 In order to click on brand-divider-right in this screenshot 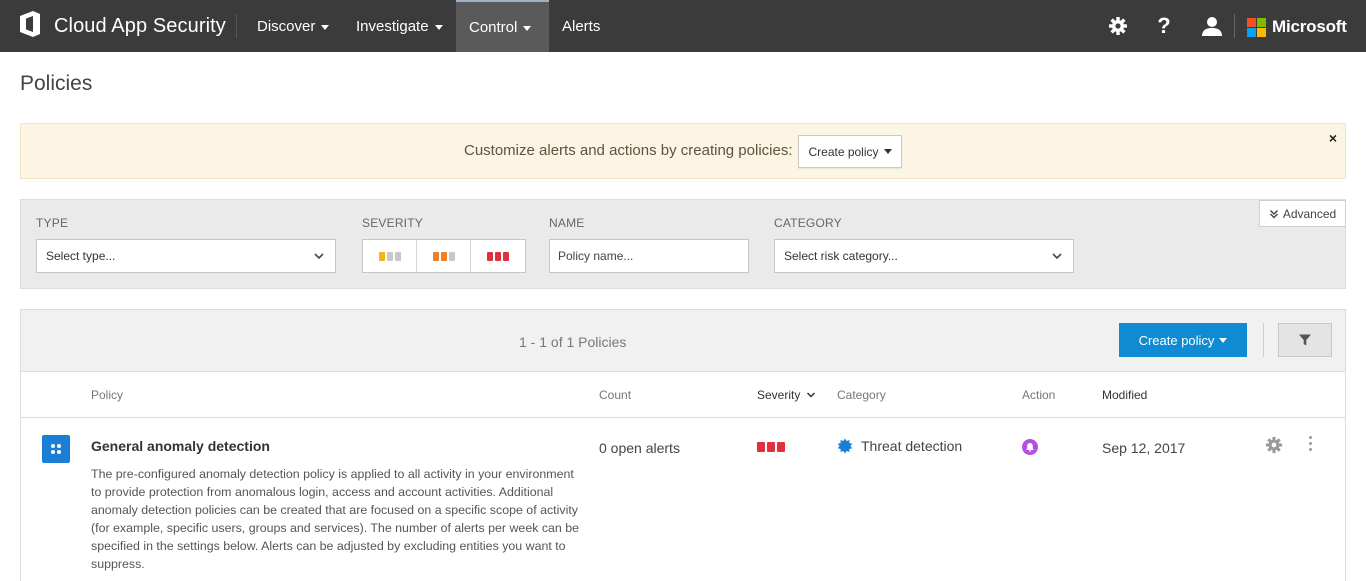, I will do `click(1234, 26)`.